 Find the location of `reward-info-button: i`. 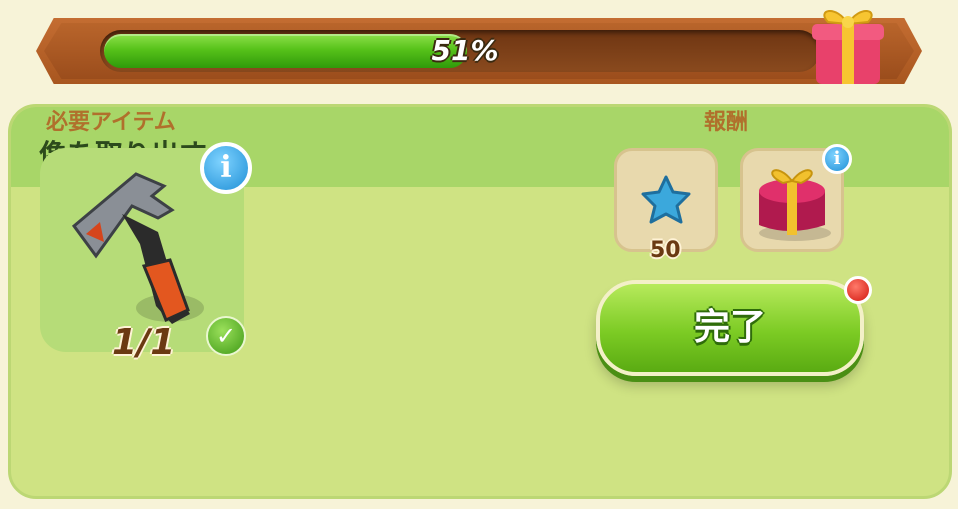

reward-info-button: i is located at coordinates (837, 159).